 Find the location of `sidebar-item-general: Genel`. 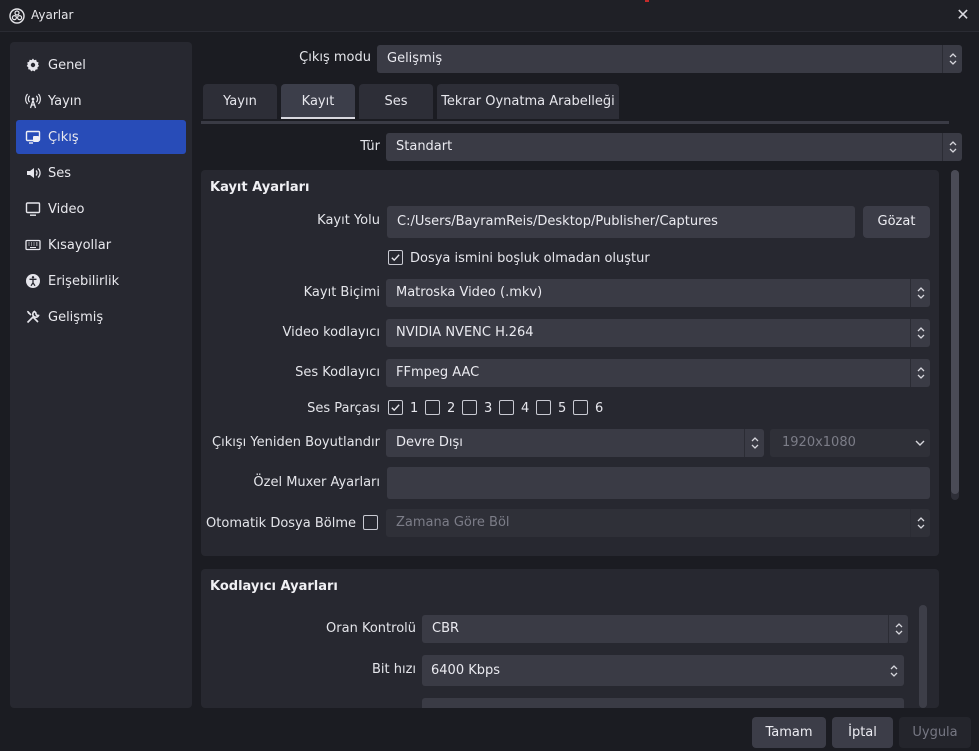

sidebar-item-general: Genel is located at coordinates (101, 65).